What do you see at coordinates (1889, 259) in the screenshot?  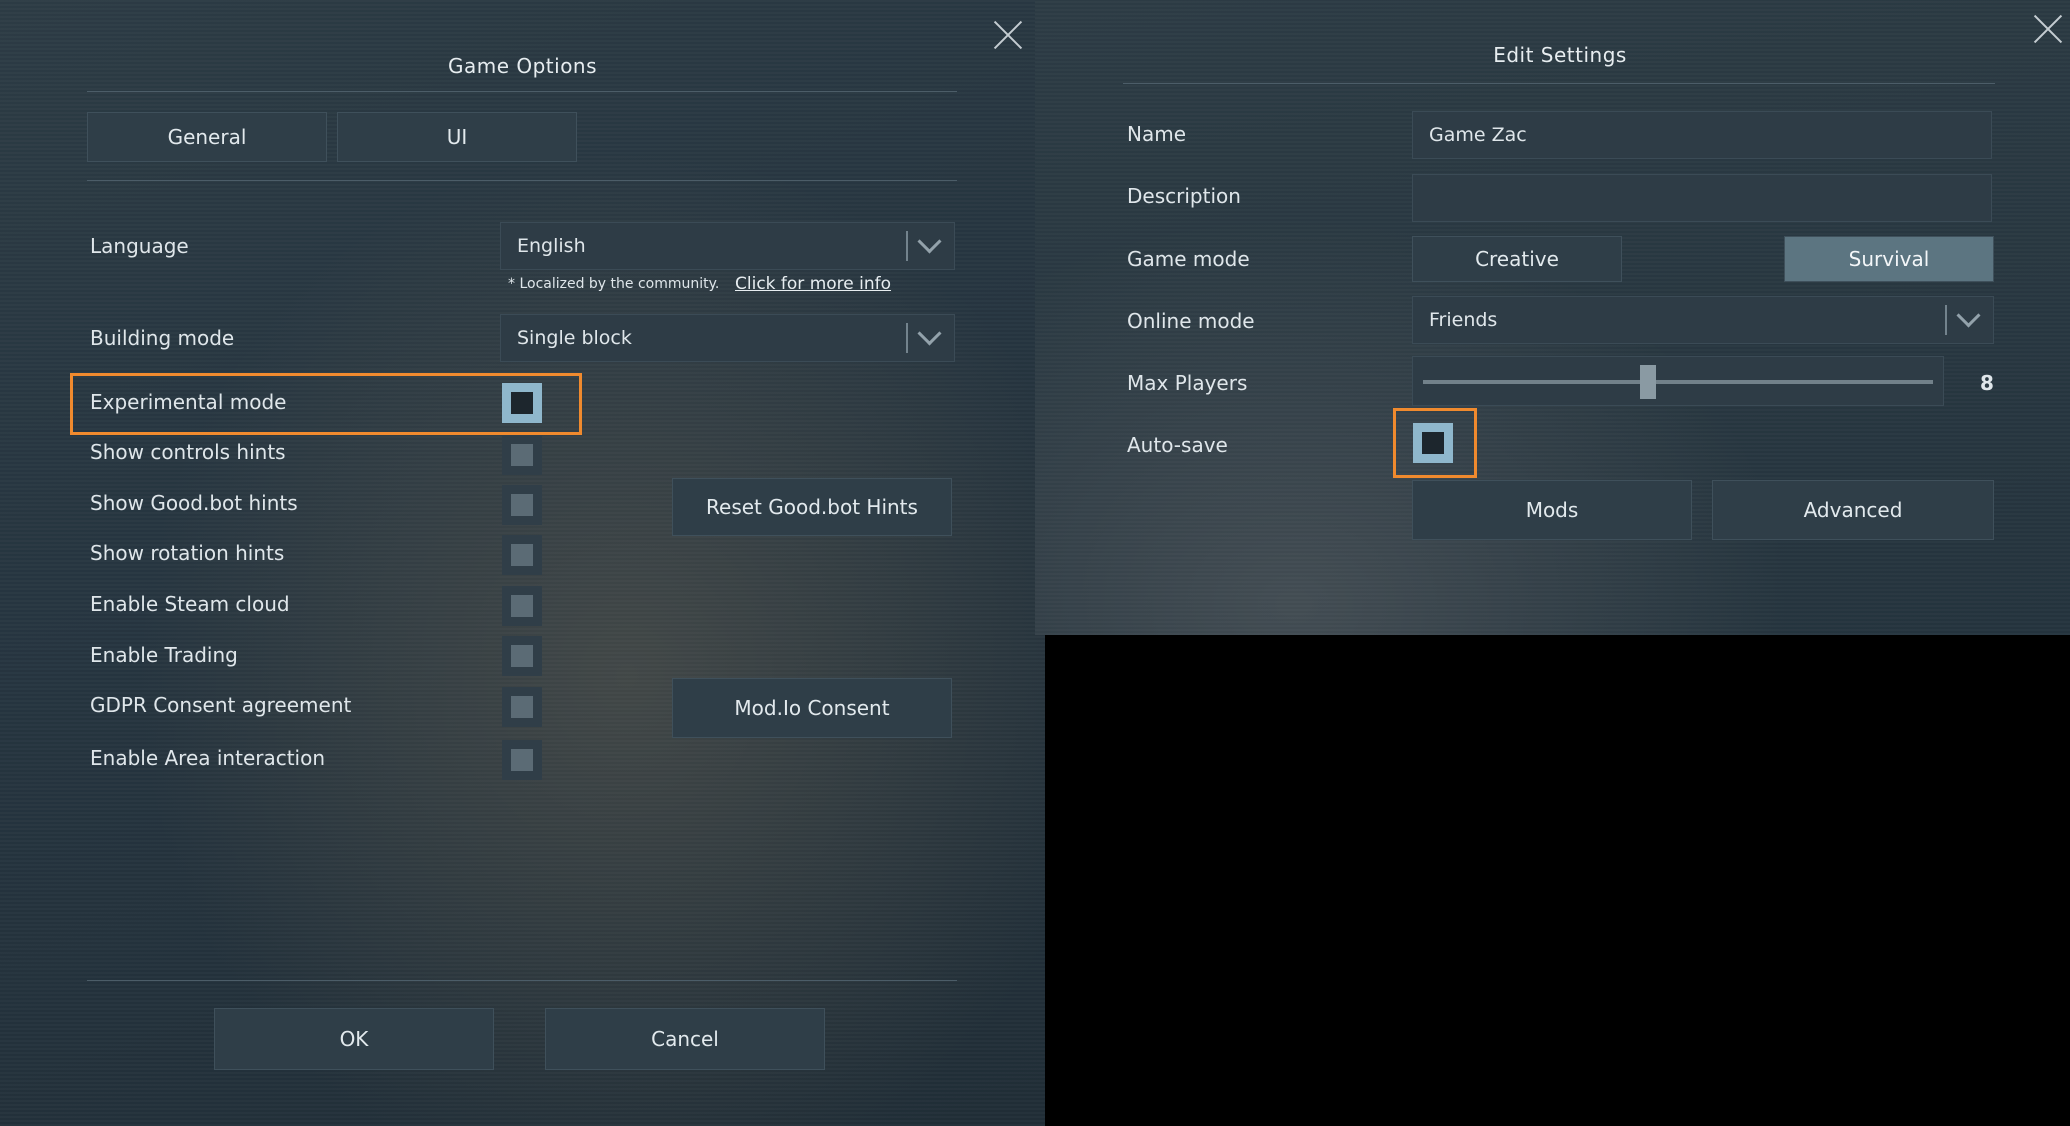 I see `game-mode-survival-button: Survival` at bounding box center [1889, 259].